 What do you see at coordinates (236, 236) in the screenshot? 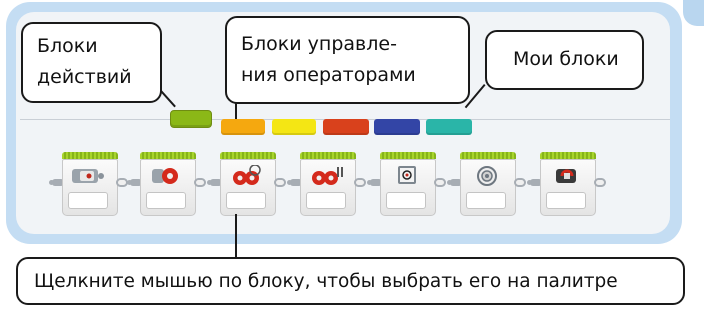
I see `instruction-callout-pointer` at bounding box center [236, 236].